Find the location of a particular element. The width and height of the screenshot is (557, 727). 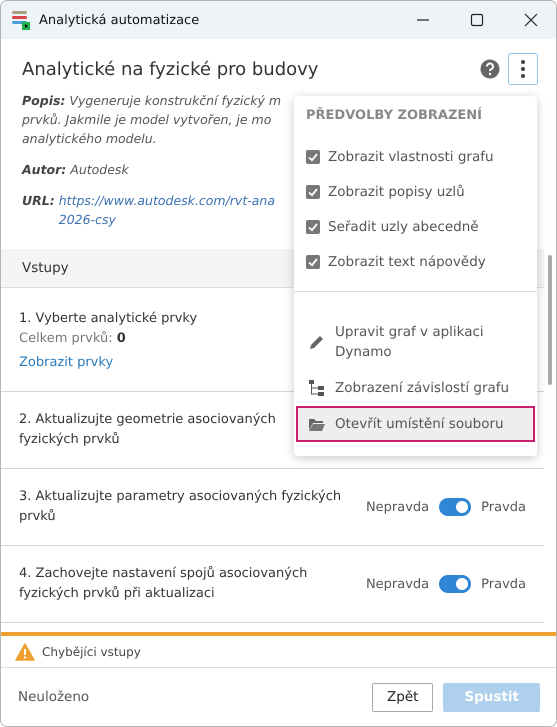

maximize-icon is located at coordinates (477, 20).